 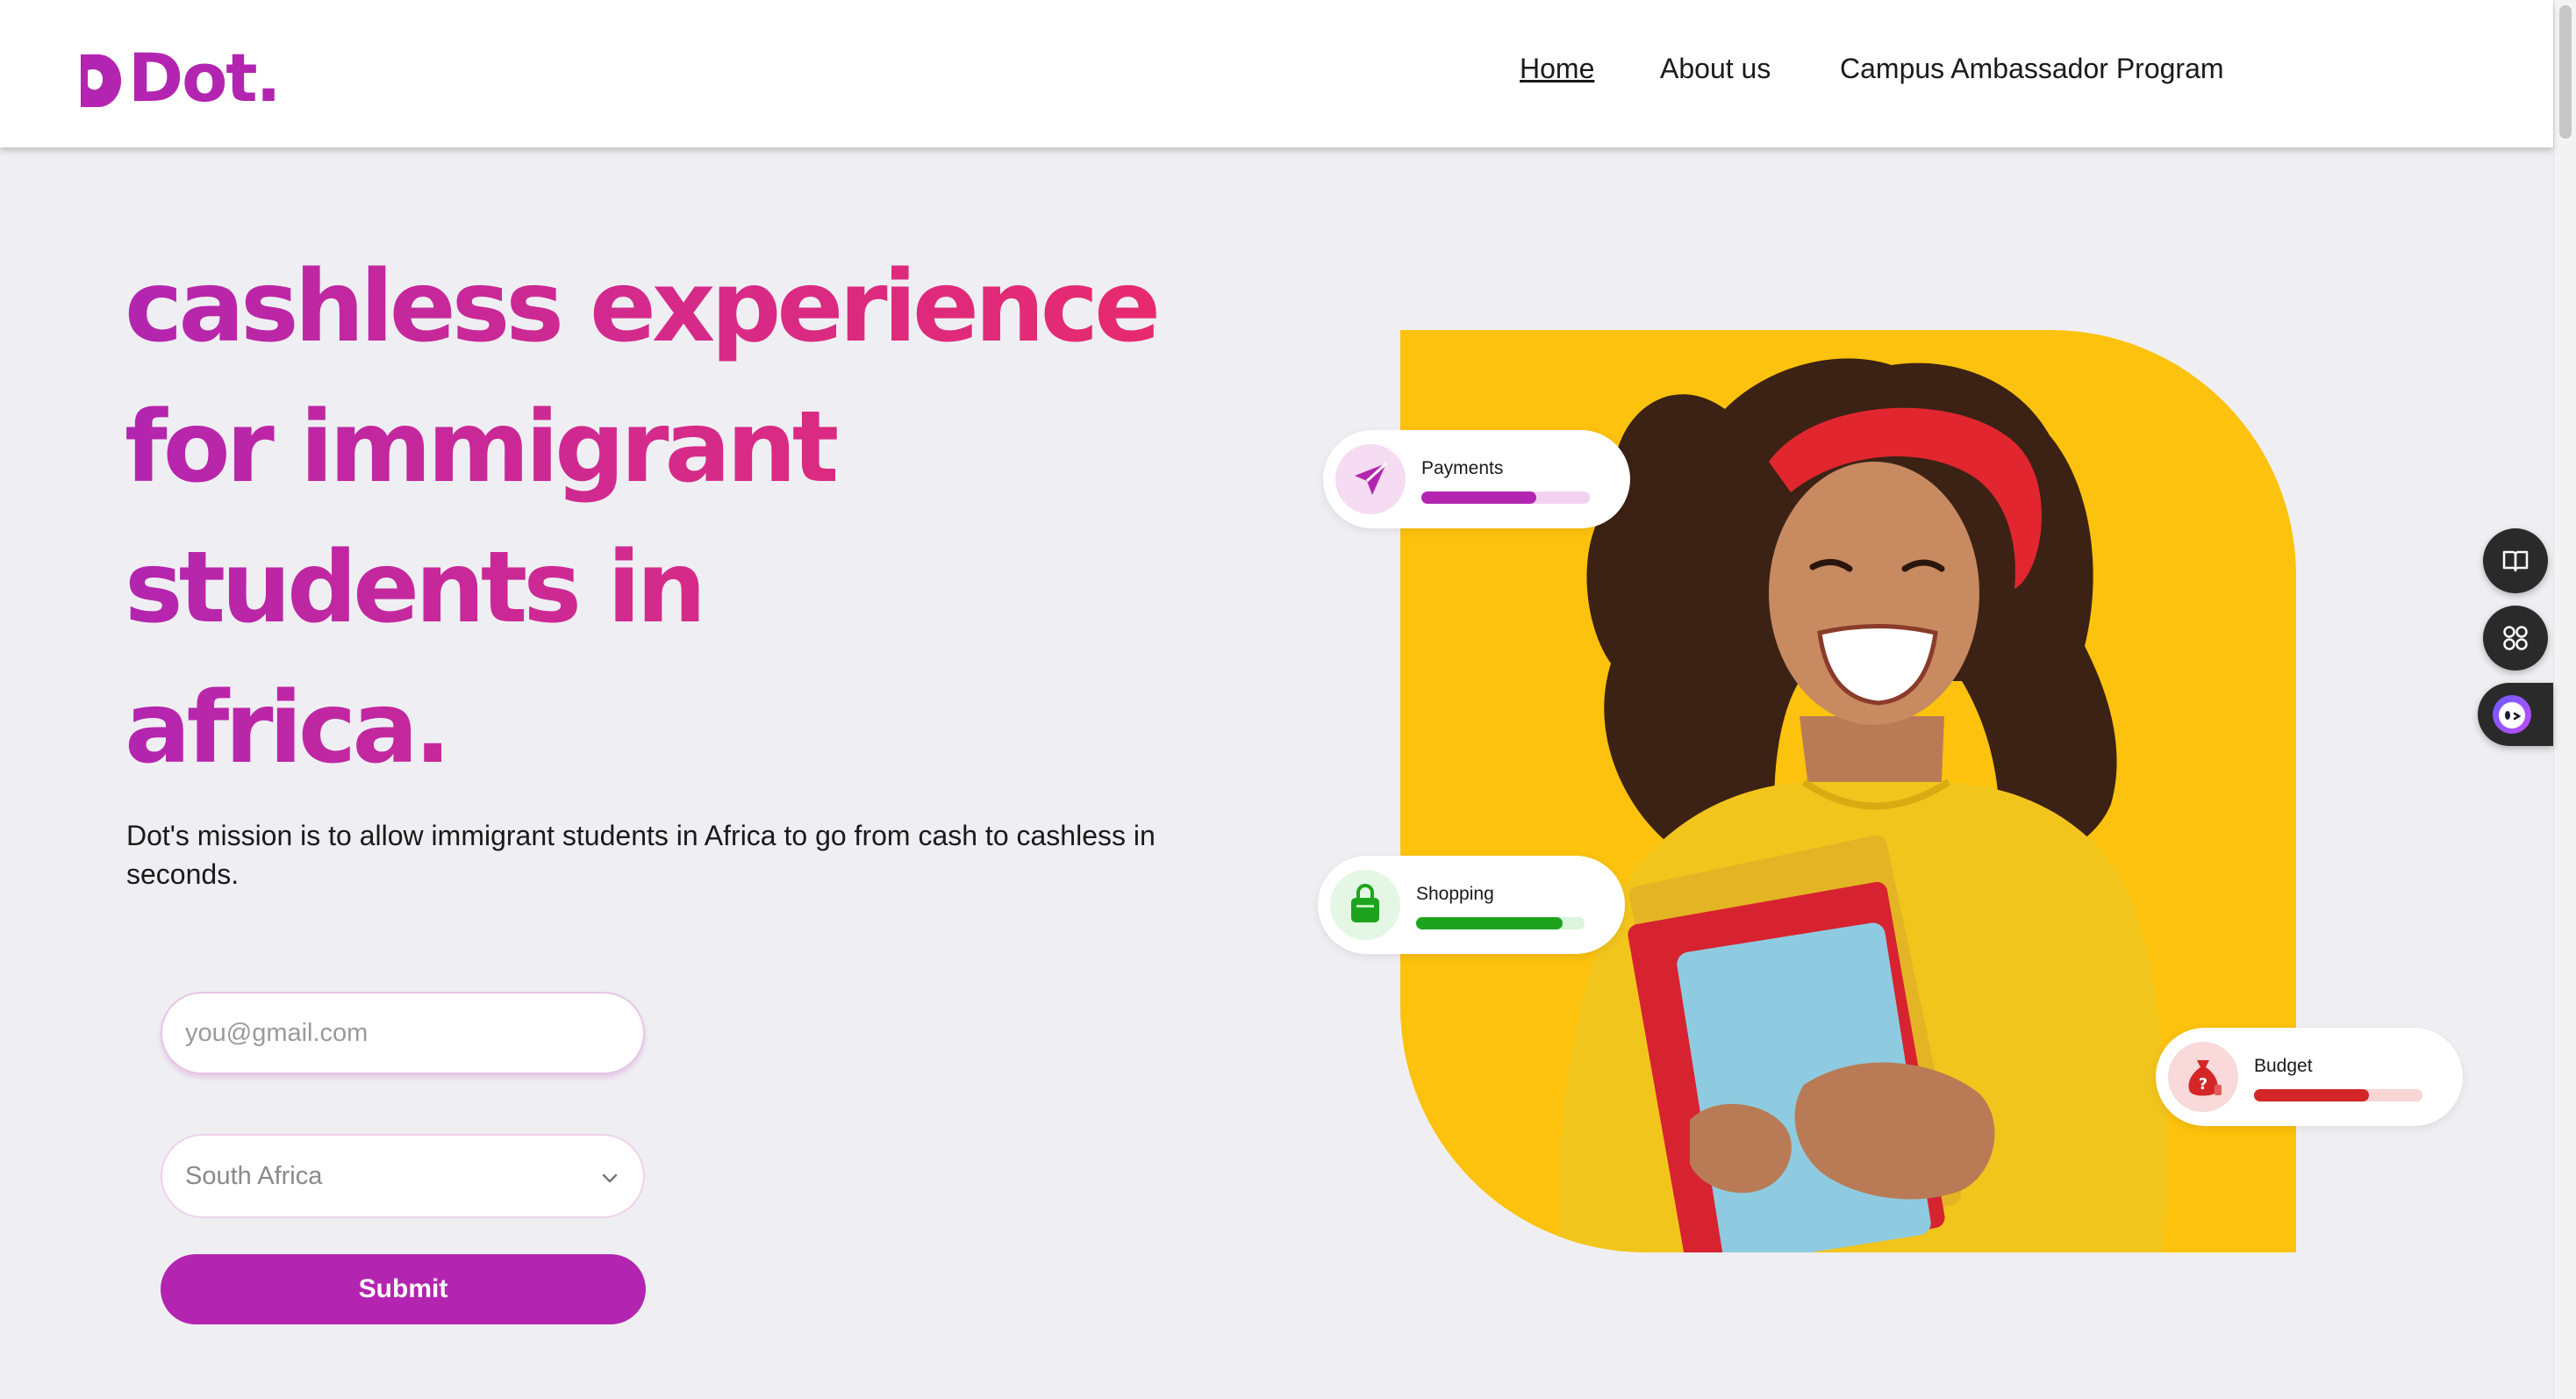 I want to click on submit-button: Submit, so click(x=403, y=1289).